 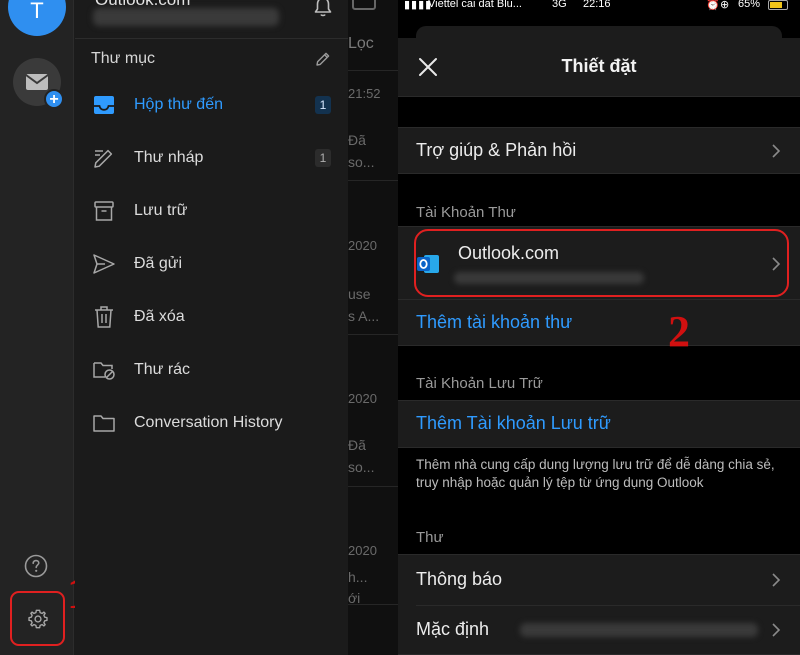 I want to click on sent-icon, so click(x=104, y=264).